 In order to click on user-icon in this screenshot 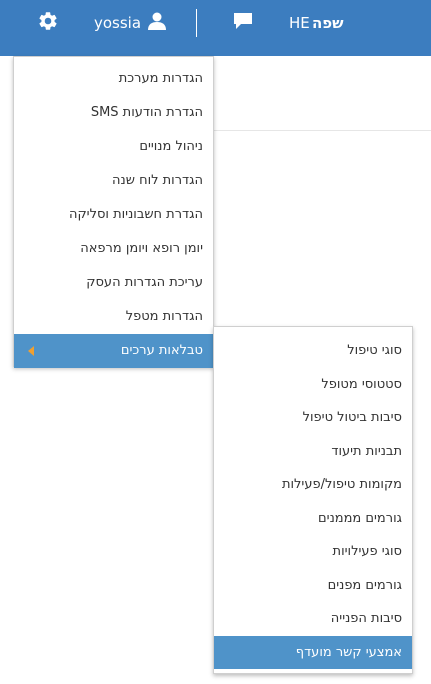, I will do `click(157, 21)`.